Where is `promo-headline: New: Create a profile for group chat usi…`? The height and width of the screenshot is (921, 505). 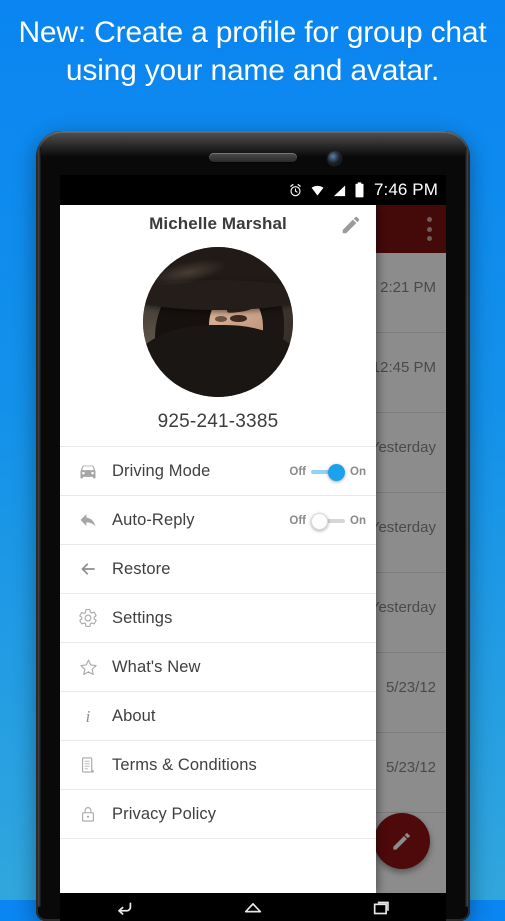
promo-headline: New: Create a profile for group chat usi… is located at coordinates (252, 51).